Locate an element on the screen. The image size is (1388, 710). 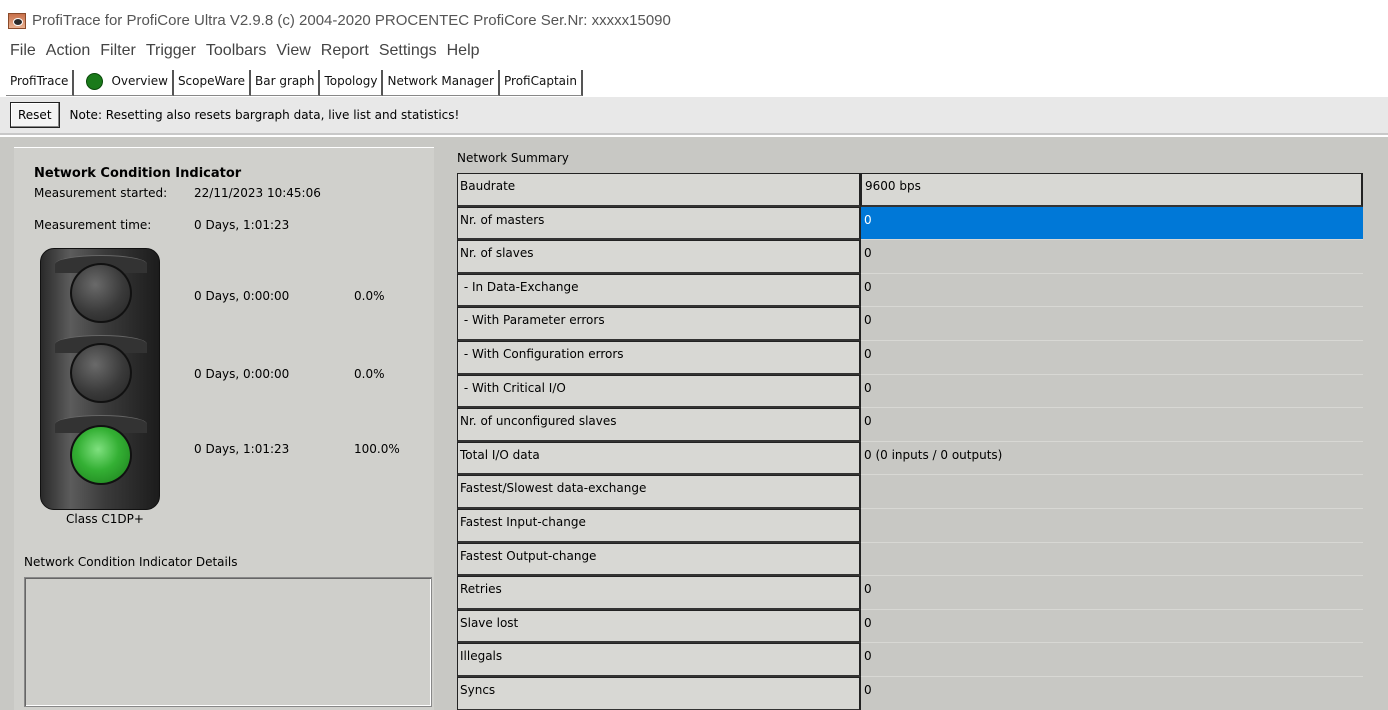
row-label: Nr. of masters is located at coordinates (659, 223).